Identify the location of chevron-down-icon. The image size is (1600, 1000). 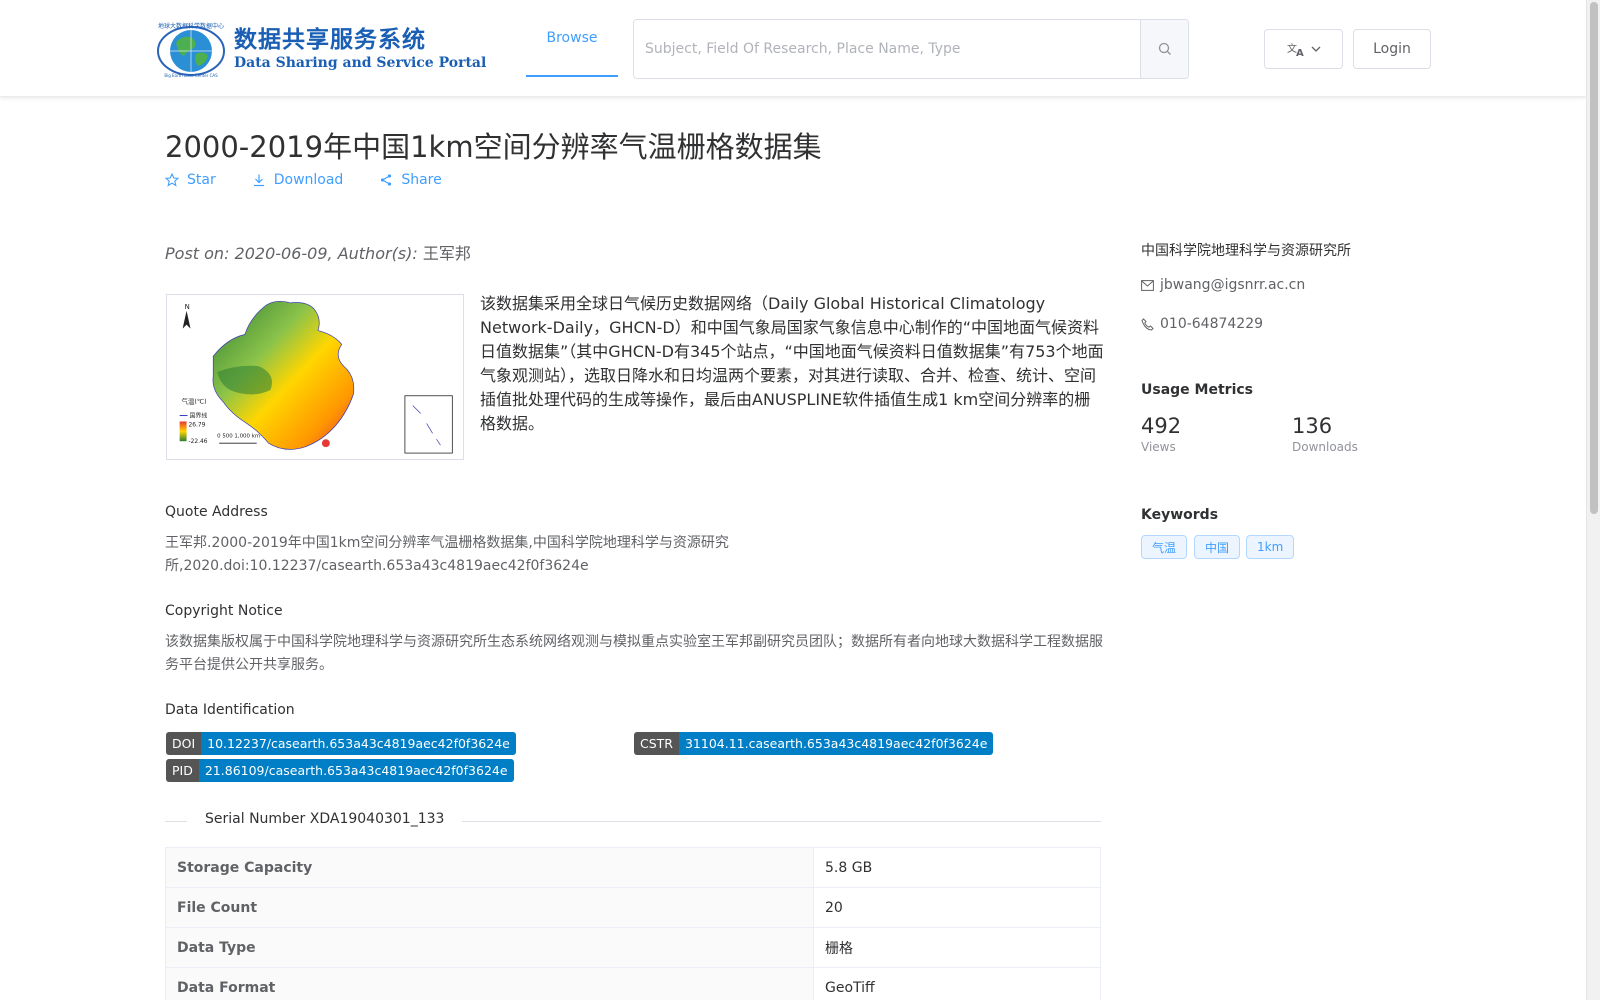
(1315, 49).